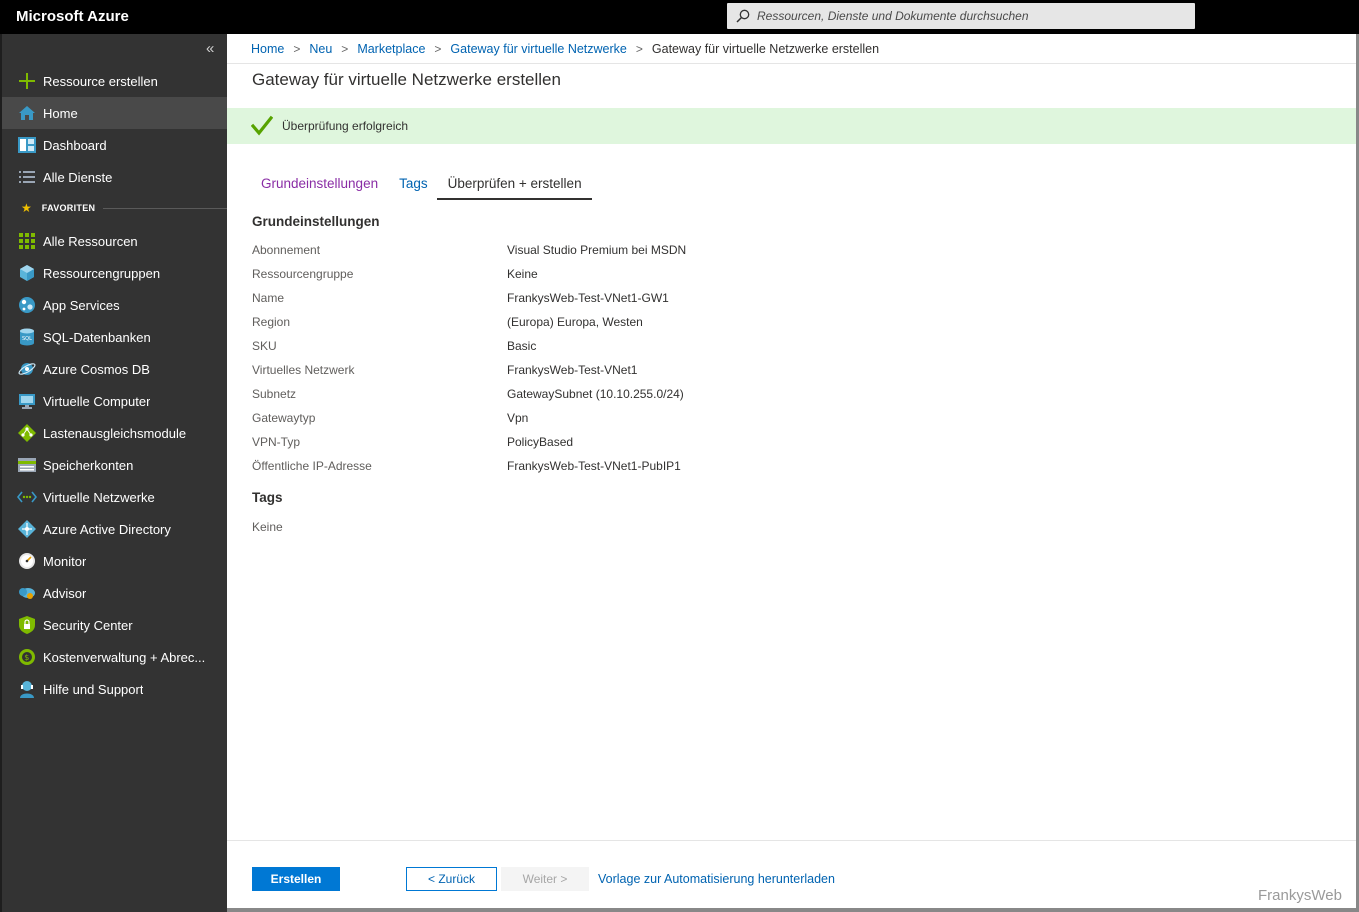 Image resolution: width=1359 pixels, height=912 pixels. I want to click on sidebar-item-virtual-networks: Virtuelle Netzwerke, so click(114, 497).